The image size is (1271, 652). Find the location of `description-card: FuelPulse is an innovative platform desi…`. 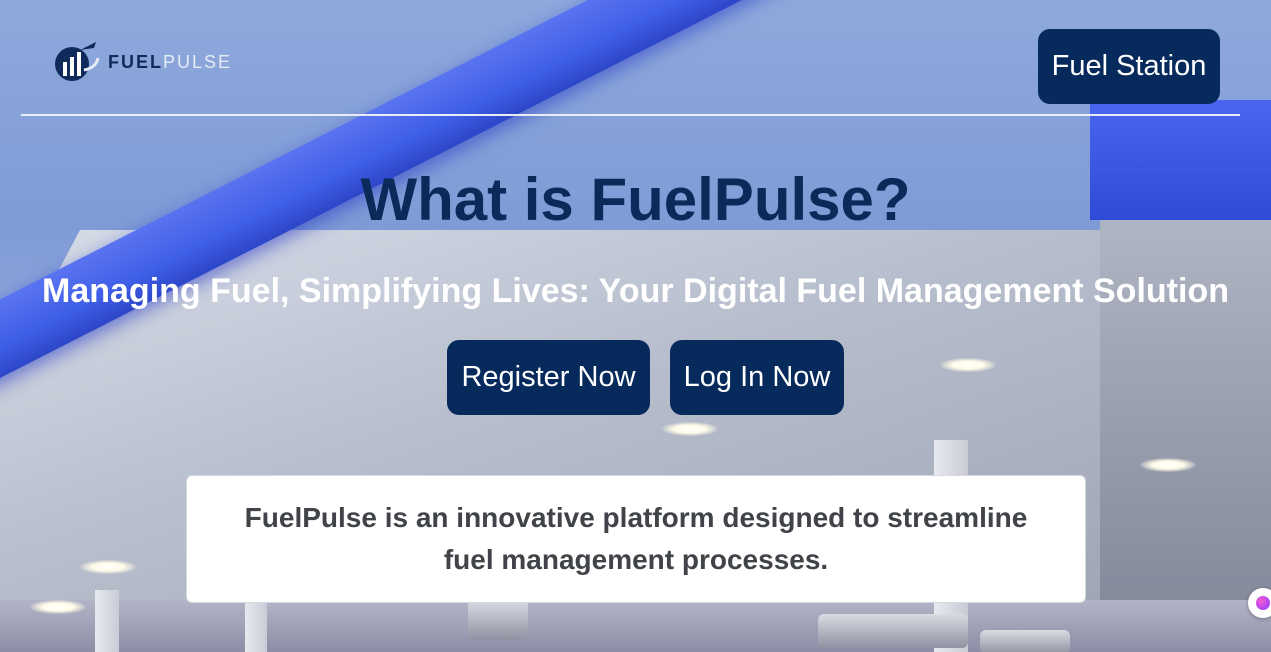

description-card: FuelPulse is an innovative platform desi… is located at coordinates (636, 539).